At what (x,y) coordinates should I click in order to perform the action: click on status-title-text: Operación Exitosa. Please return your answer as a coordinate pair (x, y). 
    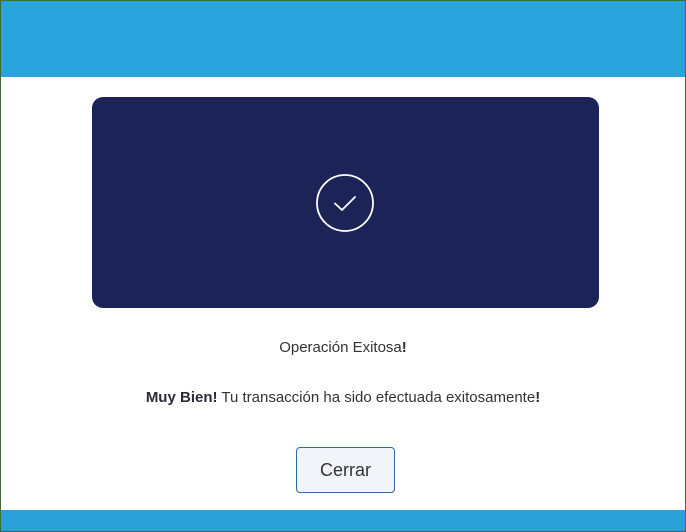
    Looking at the image, I should click on (340, 347).